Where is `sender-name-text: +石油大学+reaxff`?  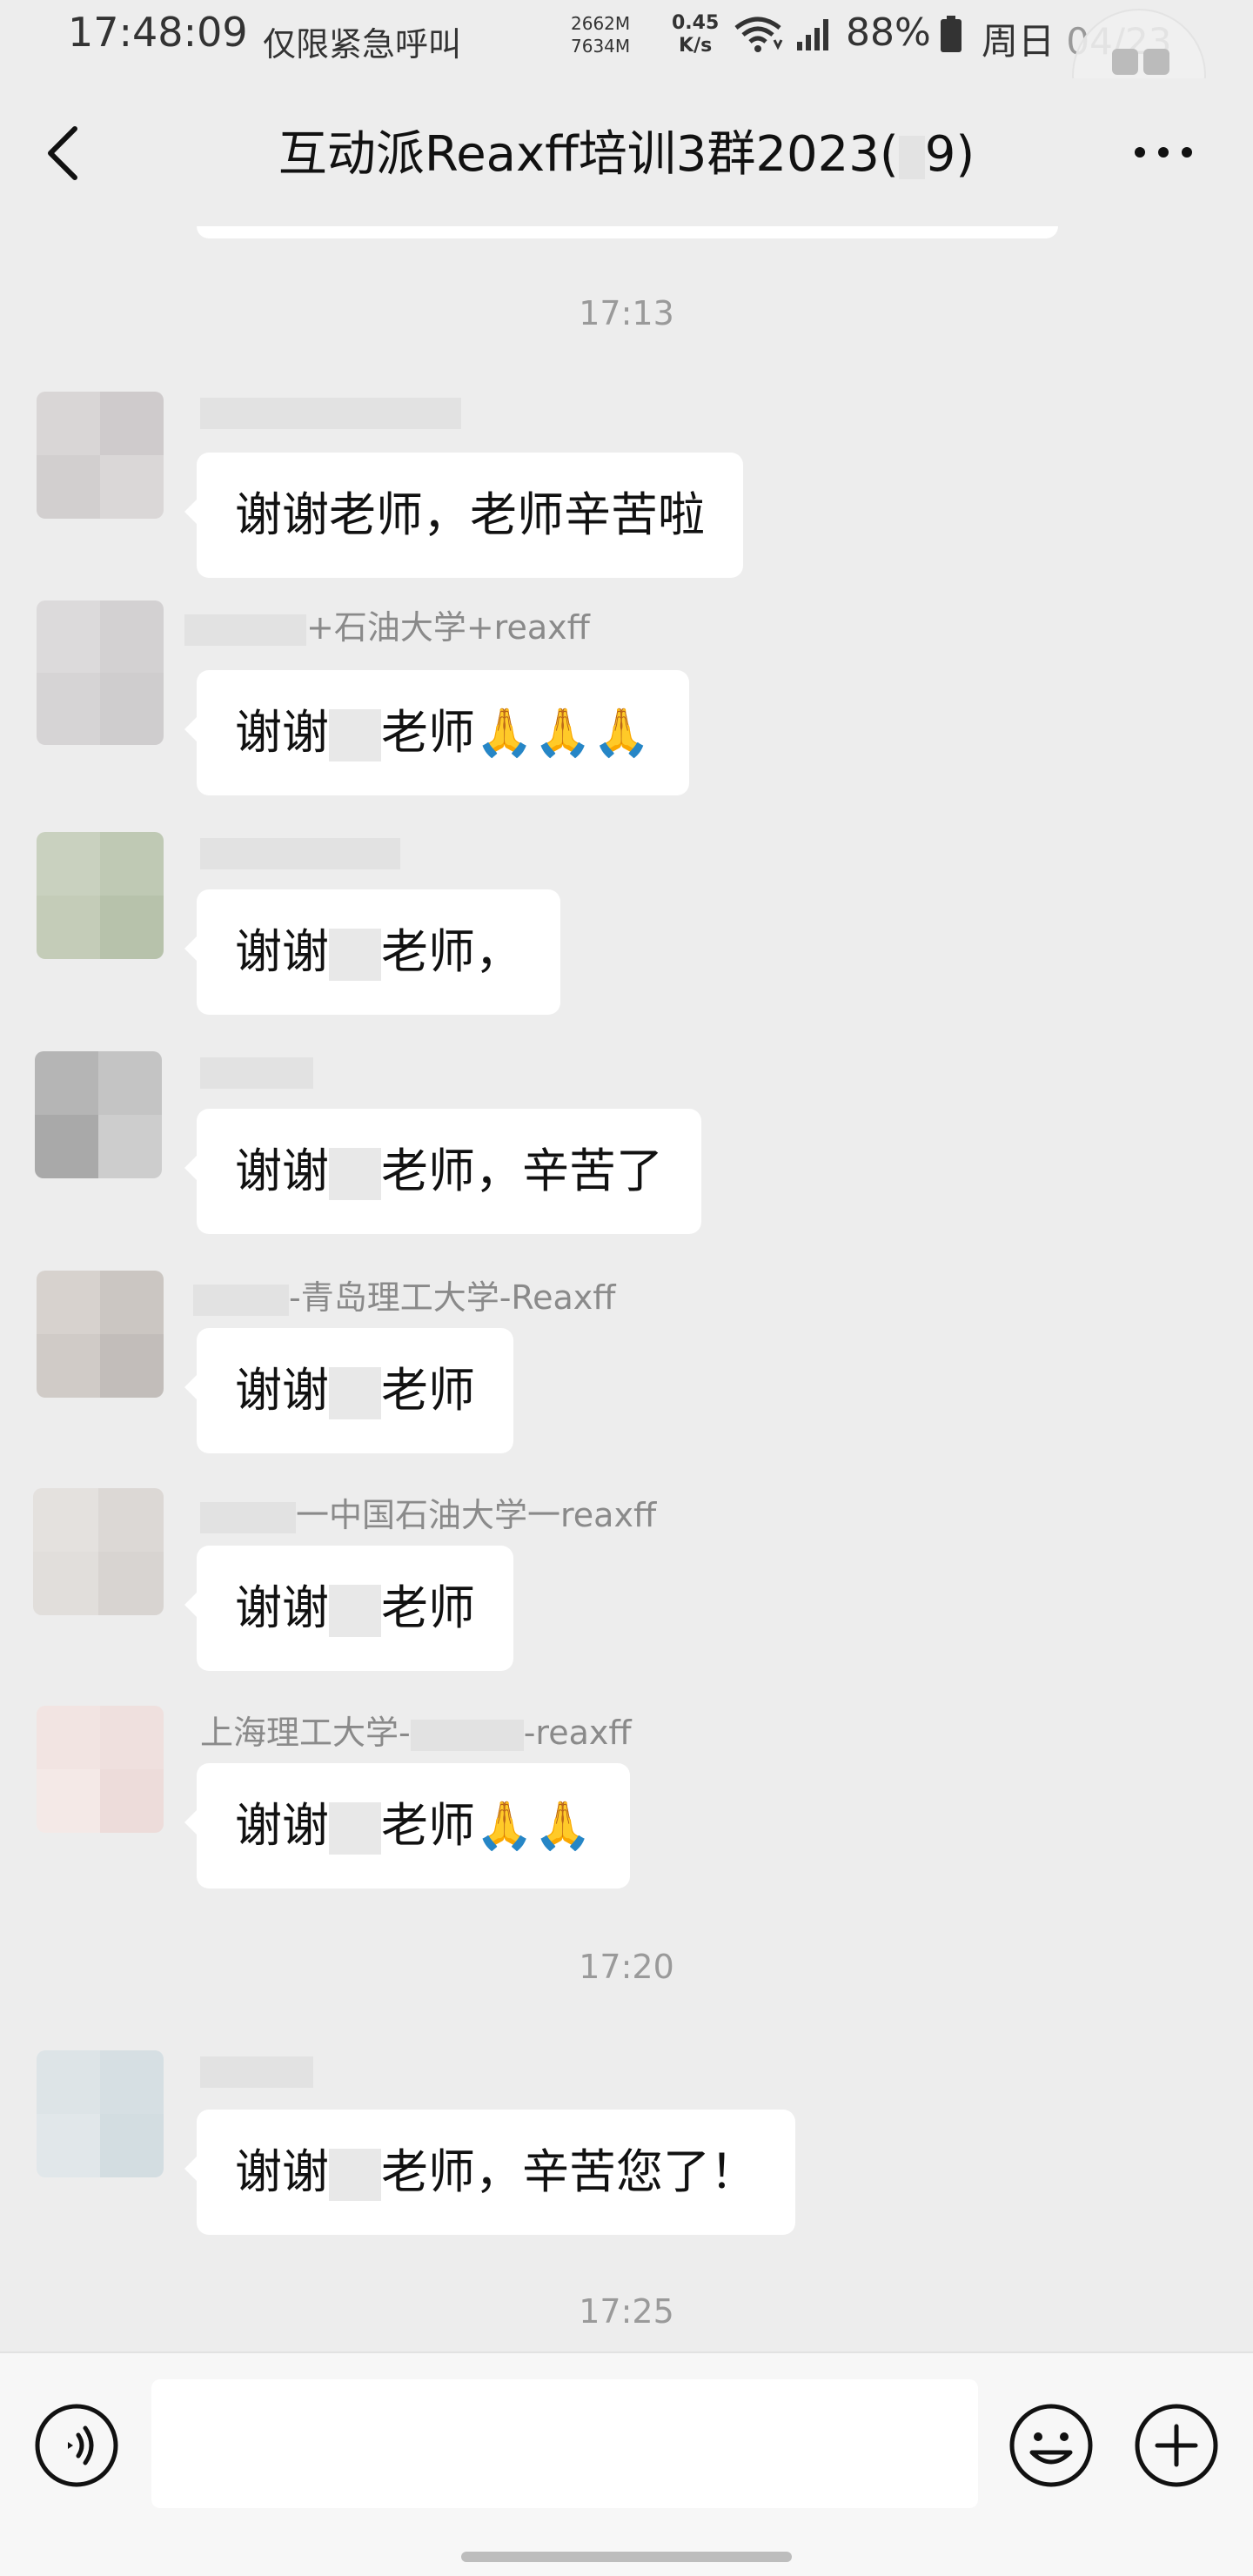
sender-name-text: +石油大学+reaxff is located at coordinates (448, 628).